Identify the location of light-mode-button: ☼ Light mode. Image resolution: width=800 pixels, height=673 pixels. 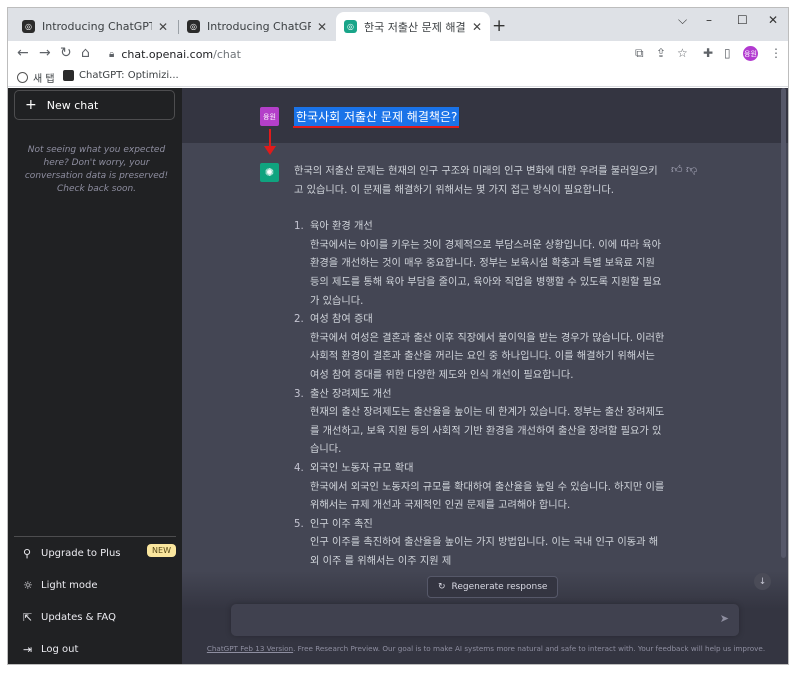
(95, 585).